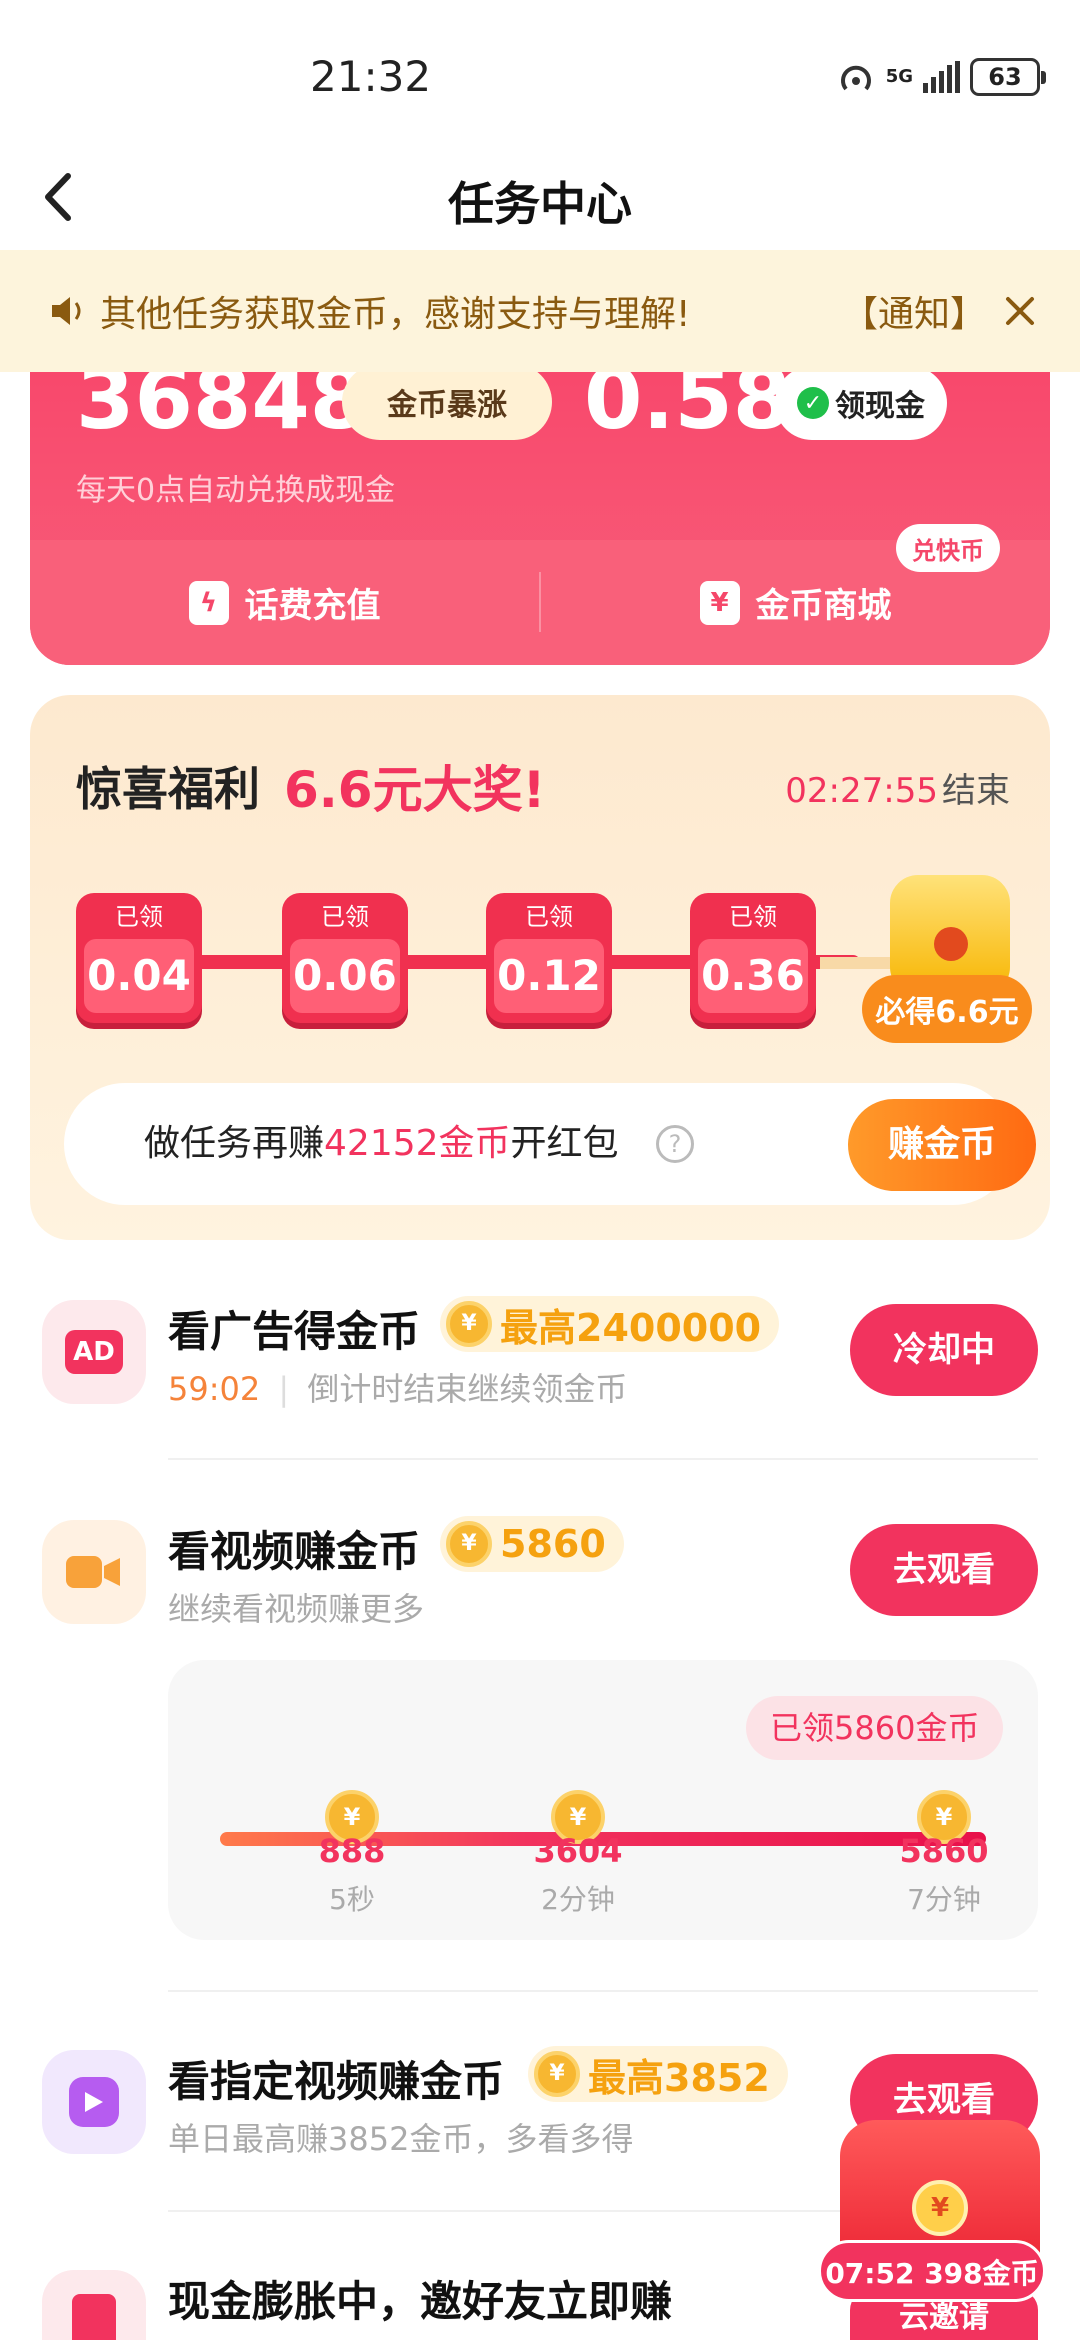 The image size is (1080, 2340). What do you see at coordinates (208, 602) in the screenshot?
I see `lightning-icon: ϟ` at bounding box center [208, 602].